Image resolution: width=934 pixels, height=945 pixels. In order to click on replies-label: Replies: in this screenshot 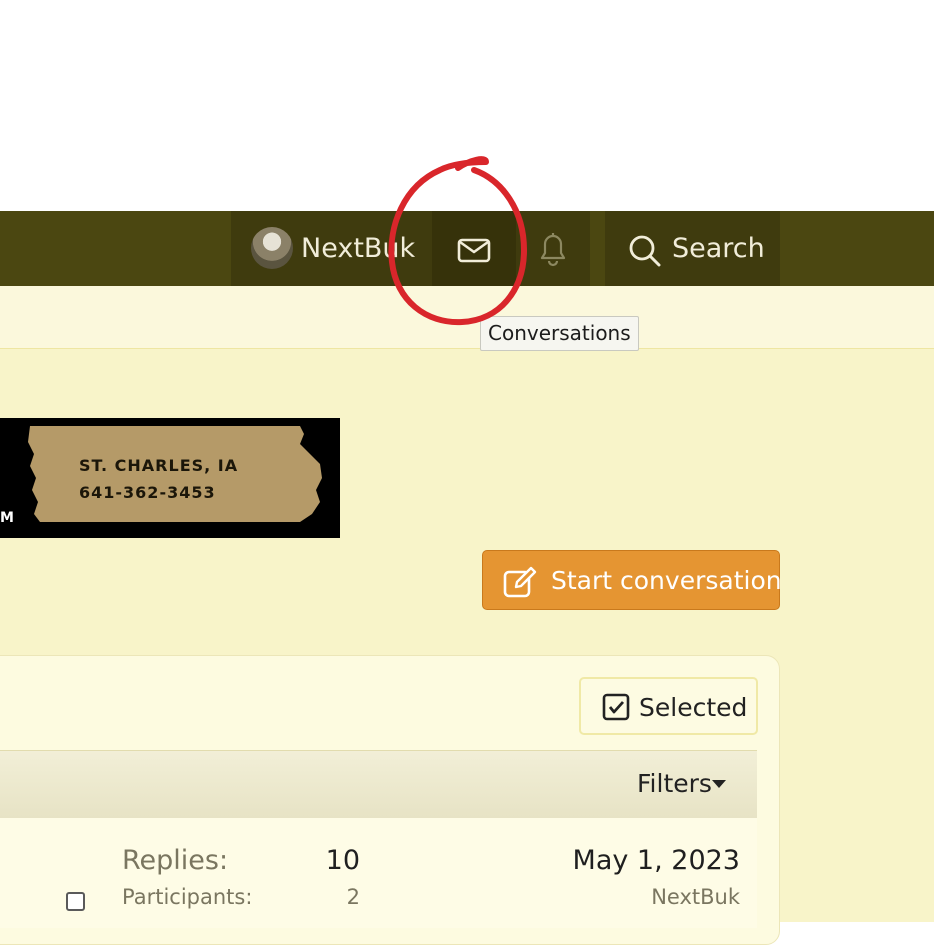, I will do `click(175, 860)`.